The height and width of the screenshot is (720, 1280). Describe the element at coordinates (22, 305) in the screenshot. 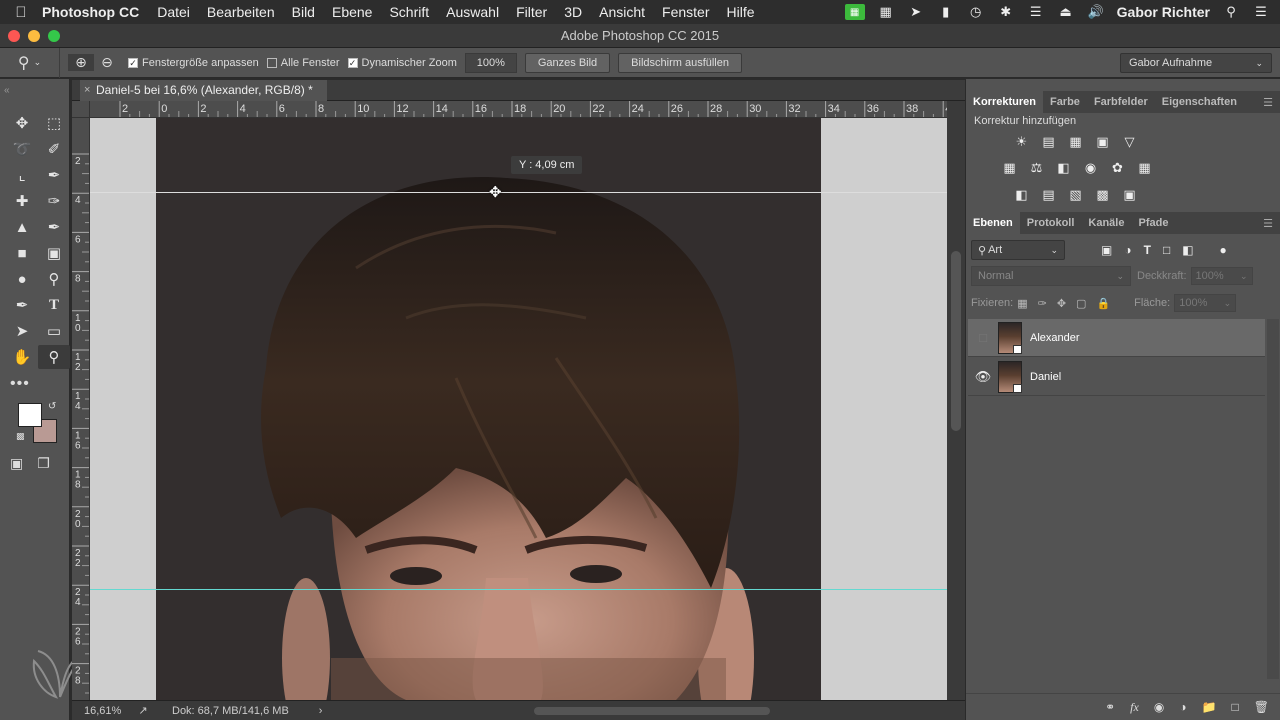

I see `pen-tool-icon: ✒` at that location.